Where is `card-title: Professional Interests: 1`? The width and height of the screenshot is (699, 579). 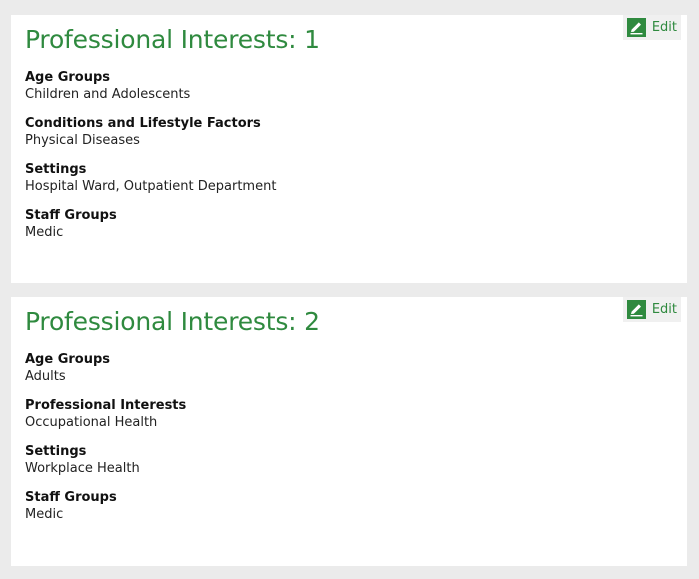
card-title: Professional Interests: 1 is located at coordinates (172, 39).